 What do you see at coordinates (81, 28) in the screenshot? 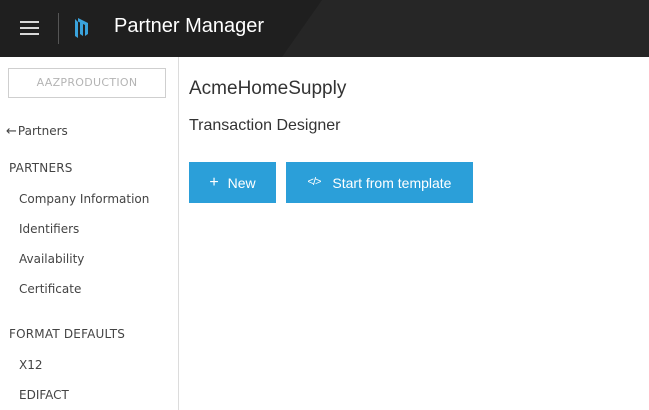
I see `partner-manager-logo-icon` at bounding box center [81, 28].